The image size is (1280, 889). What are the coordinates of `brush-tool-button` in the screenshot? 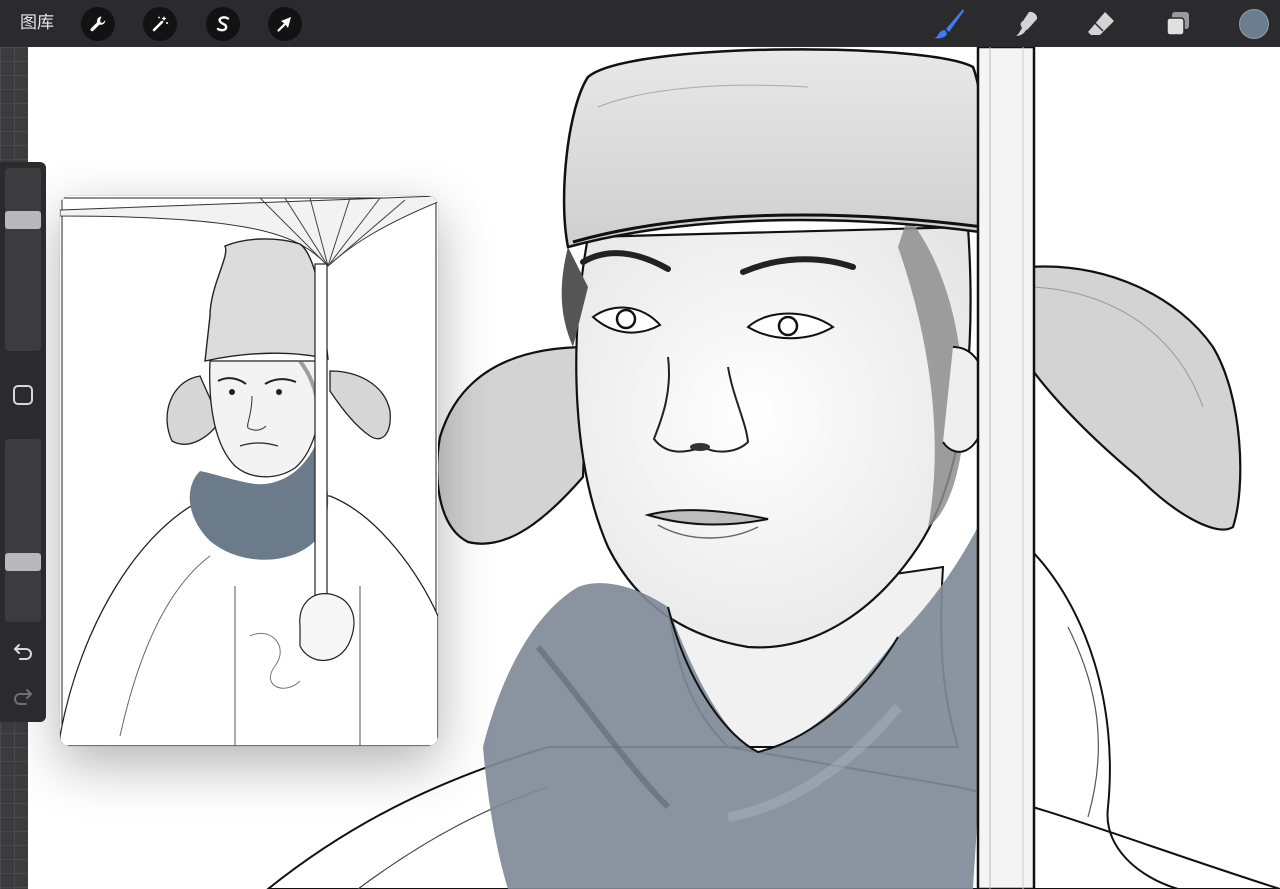 It's located at (949, 24).